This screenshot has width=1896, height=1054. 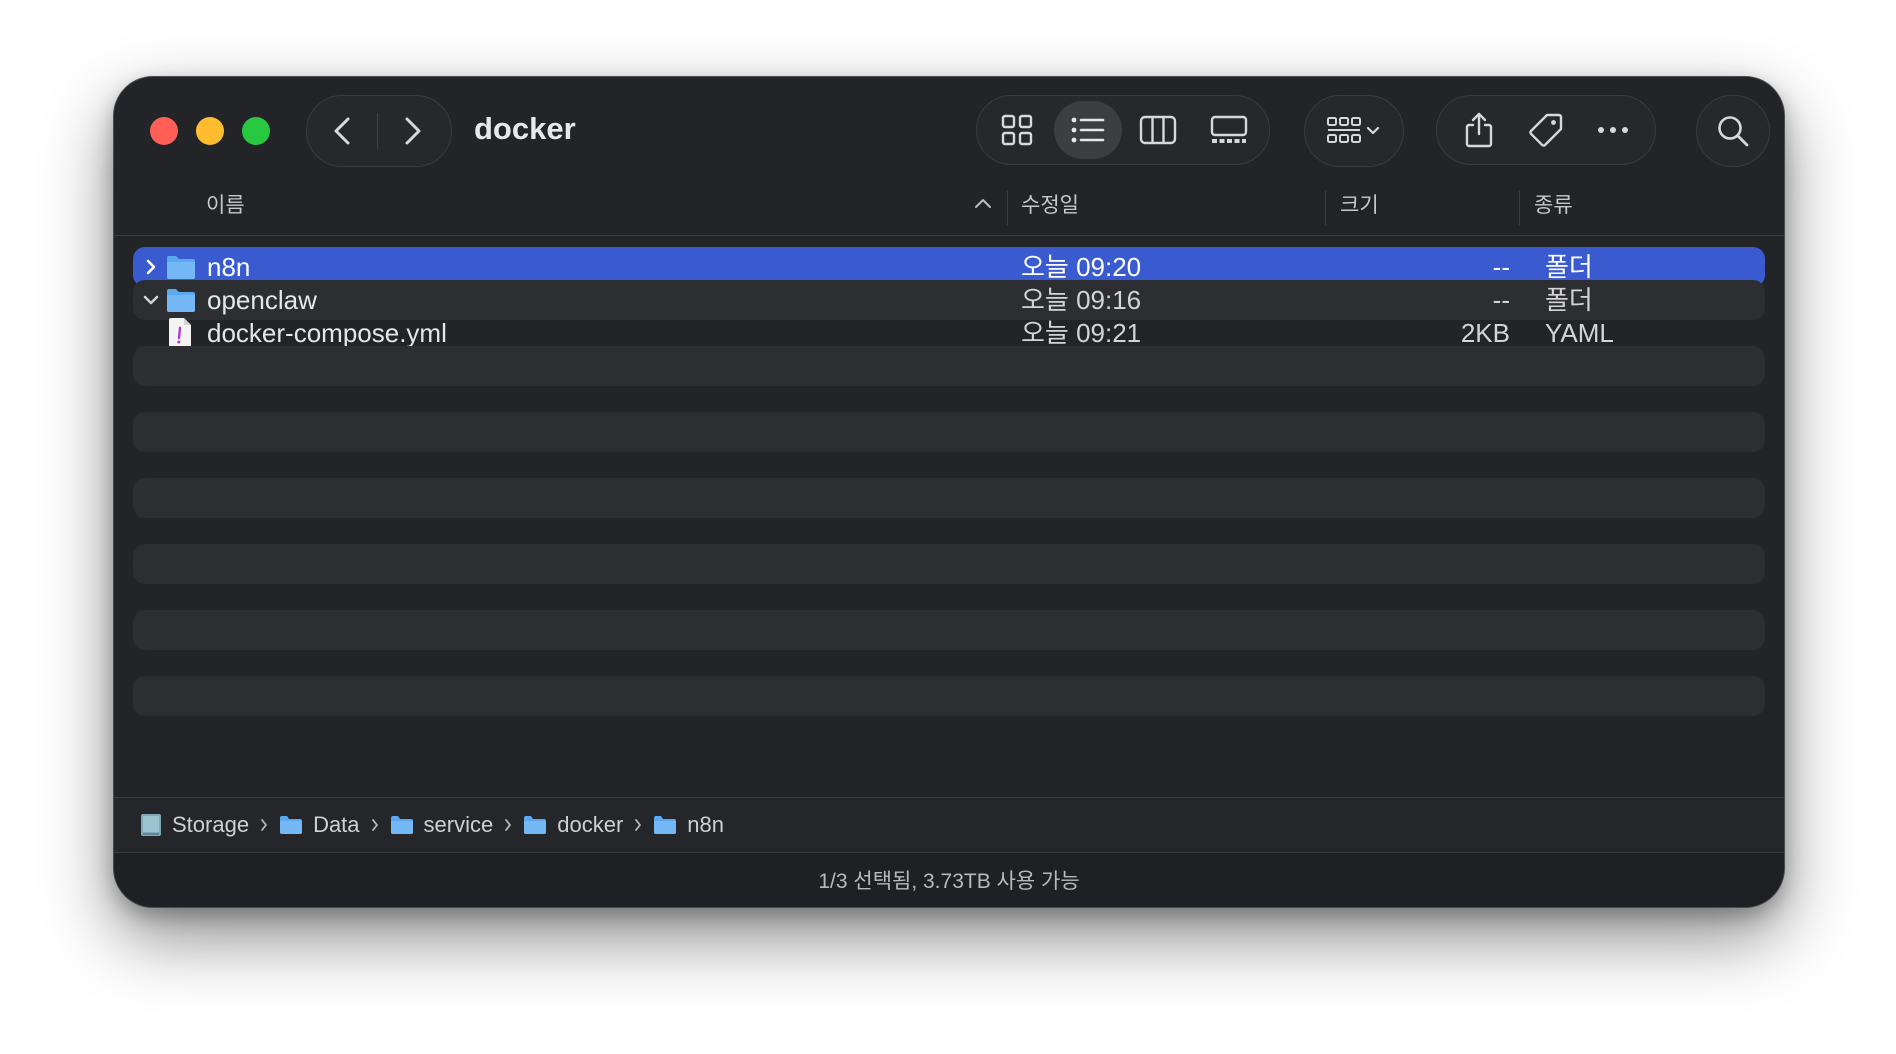 What do you see at coordinates (949, 127) in the screenshot?
I see `toolbar: docker` at bounding box center [949, 127].